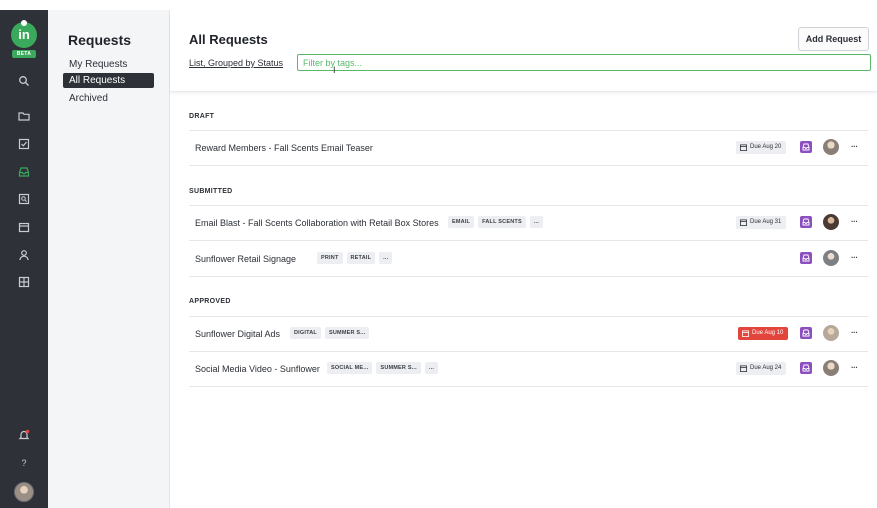  Describe the element at coordinates (761, 222) in the screenshot. I see `due-date-badge: Due Aug 31` at that location.